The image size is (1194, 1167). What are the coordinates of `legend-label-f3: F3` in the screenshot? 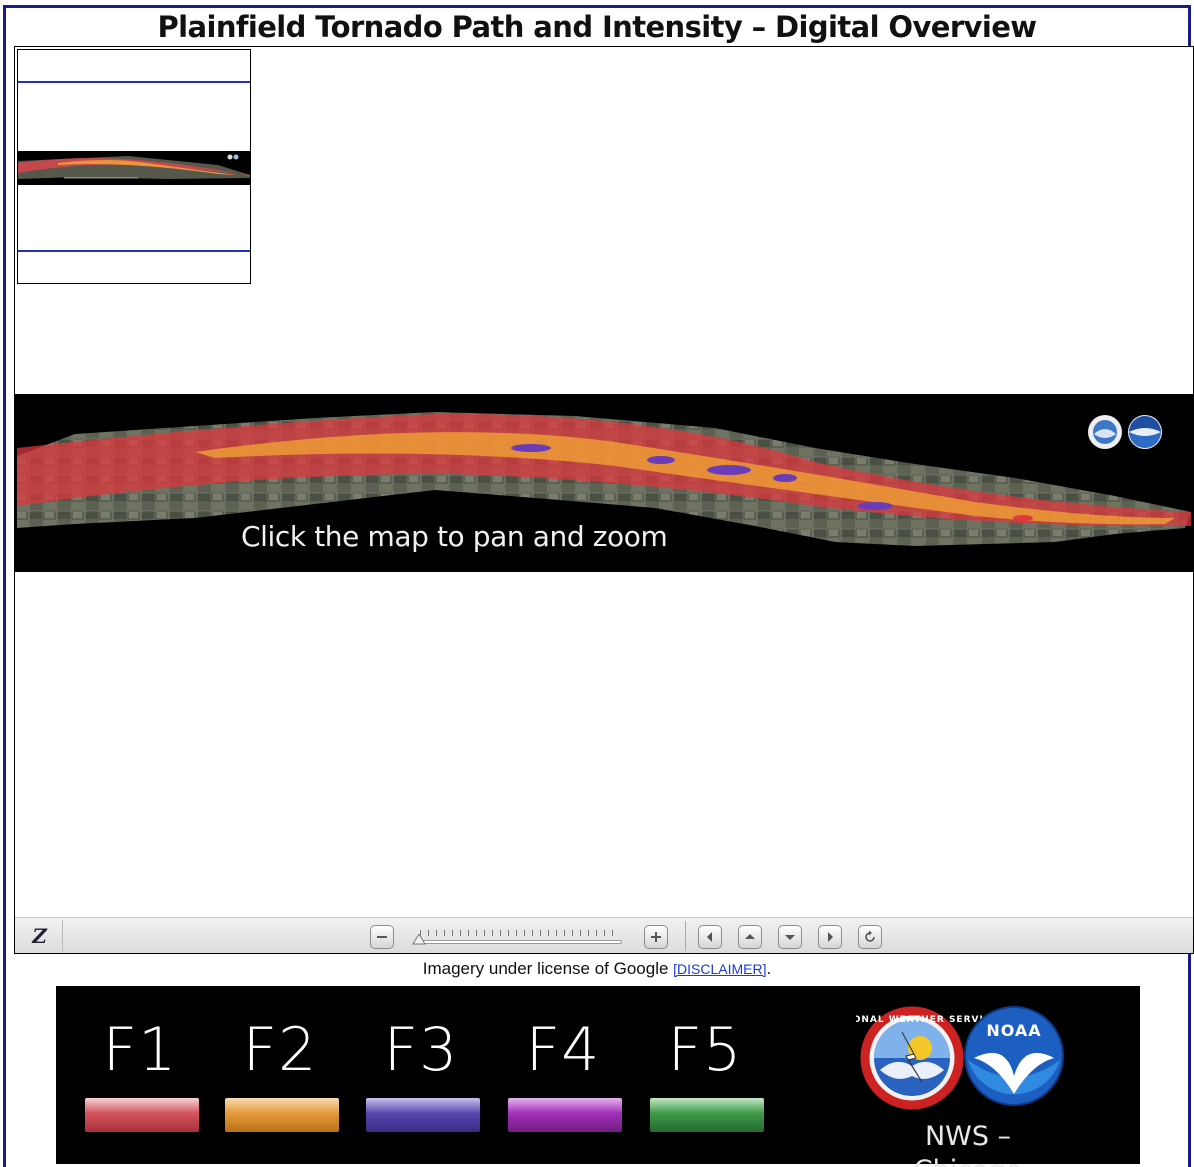 It's located at (421, 1050).